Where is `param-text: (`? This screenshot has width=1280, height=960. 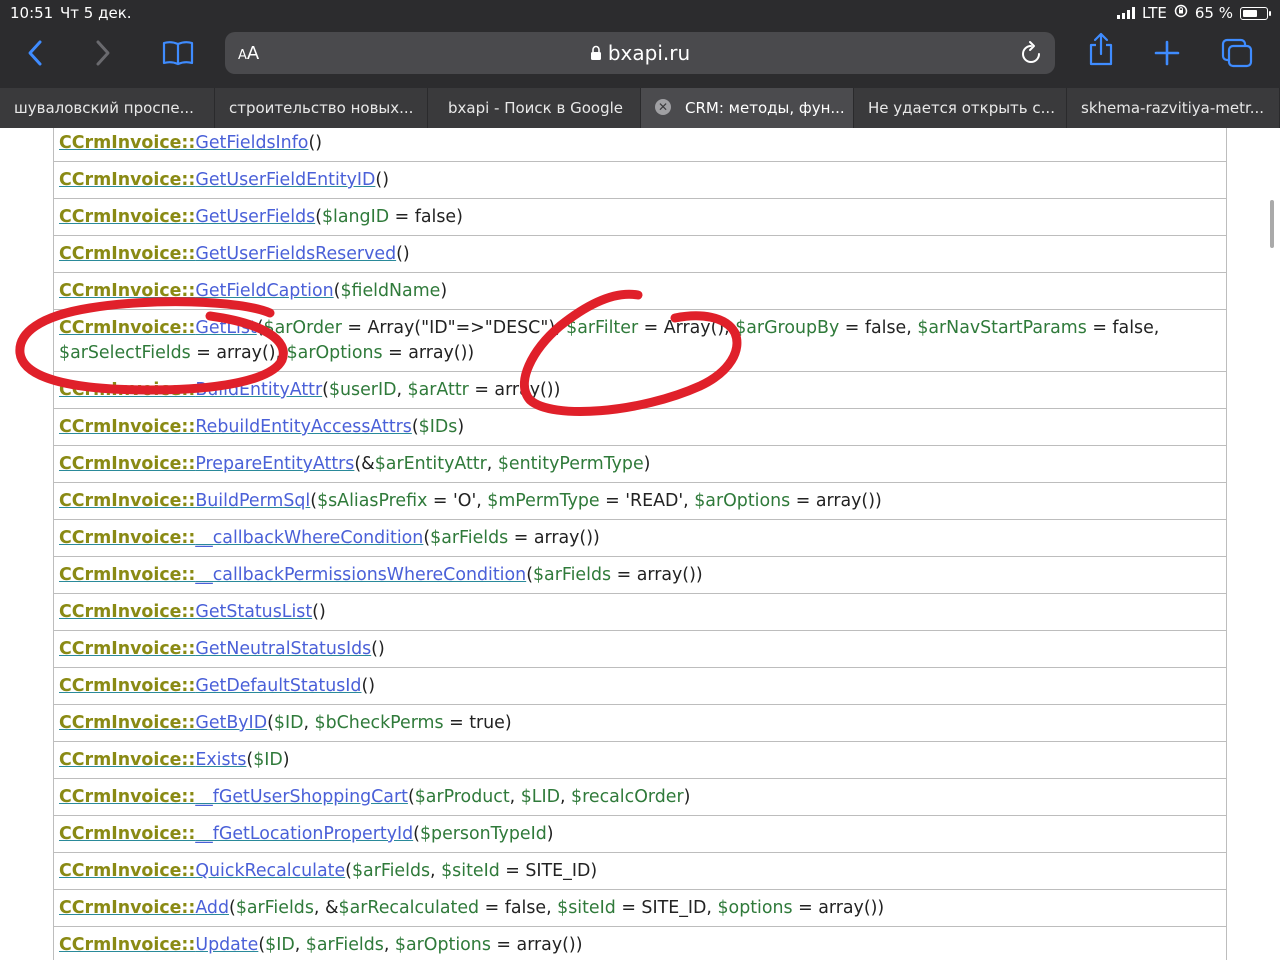 param-text: ( is located at coordinates (270, 723).